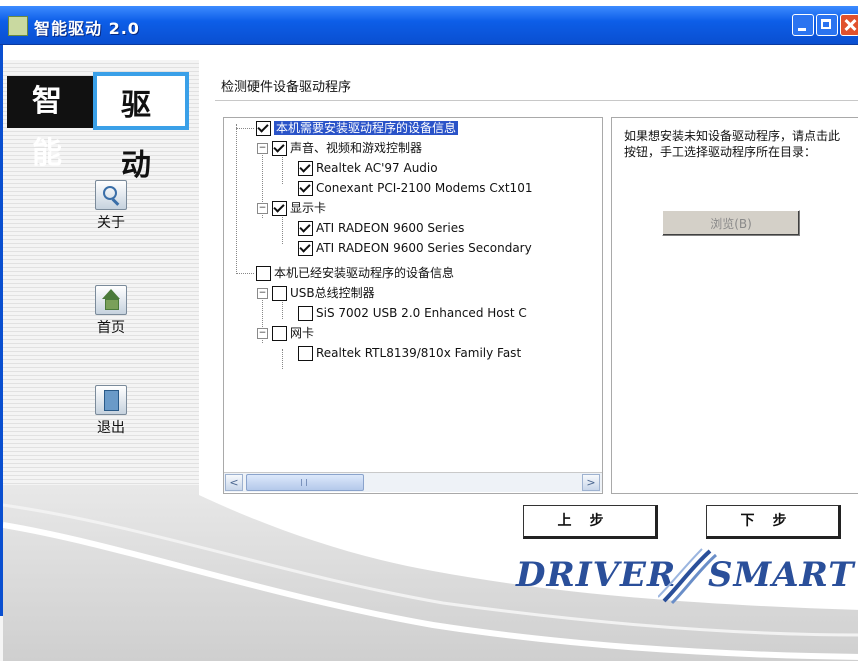 The image size is (858, 661). Describe the element at coordinates (356, 148) in the screenshot. I see `tree-item-label: 声音、视频和游戏控制器` at that location.